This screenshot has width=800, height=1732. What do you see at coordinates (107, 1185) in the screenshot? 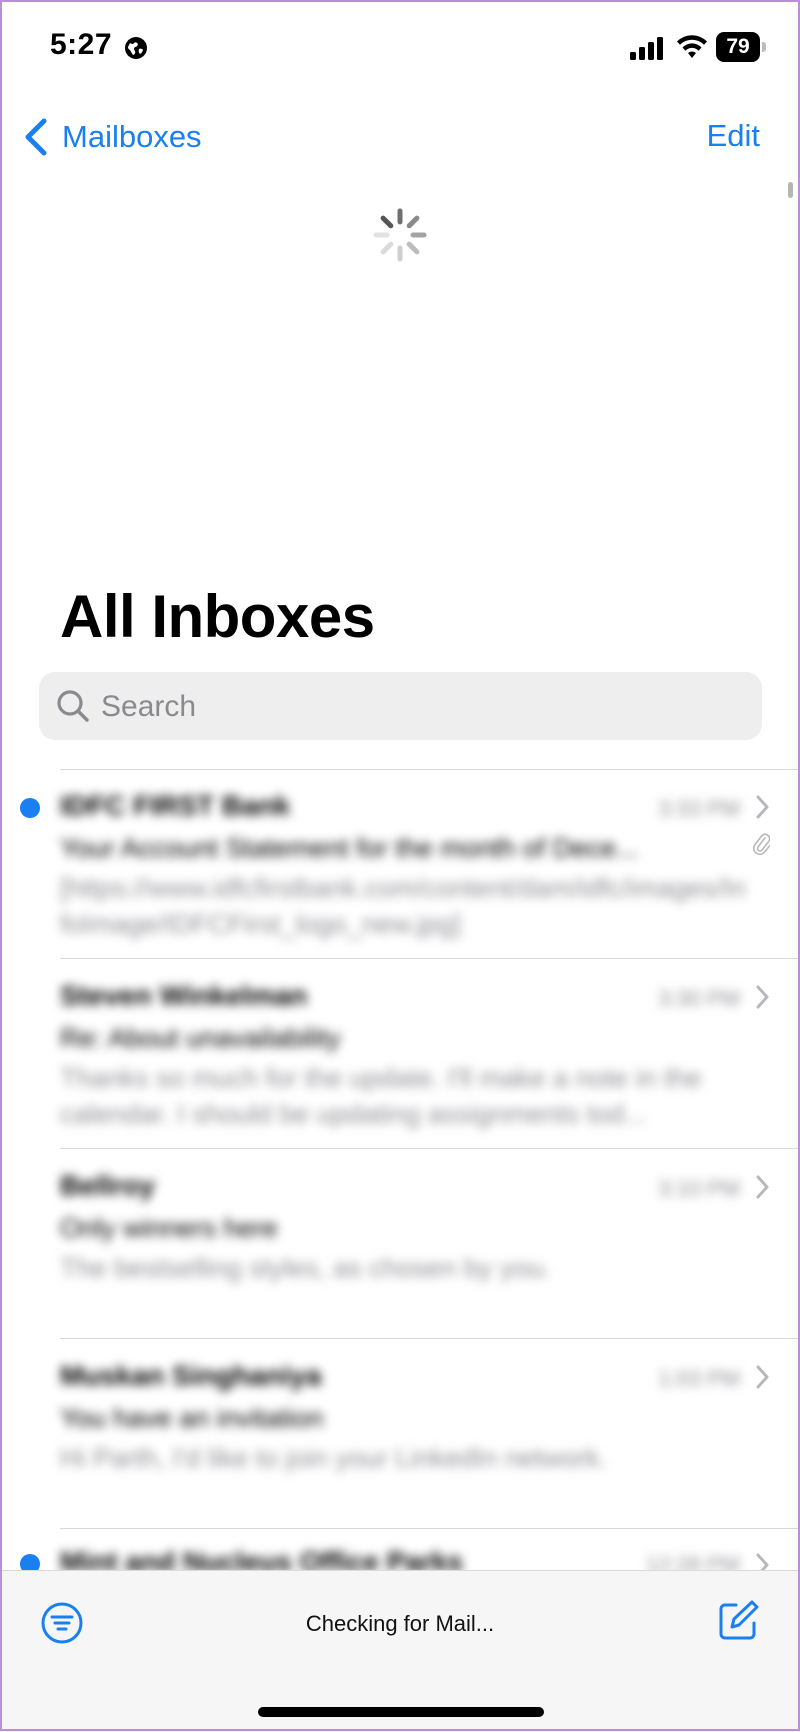
I see `mail-sender: Bellroy` at bounding box center [107, 1185].